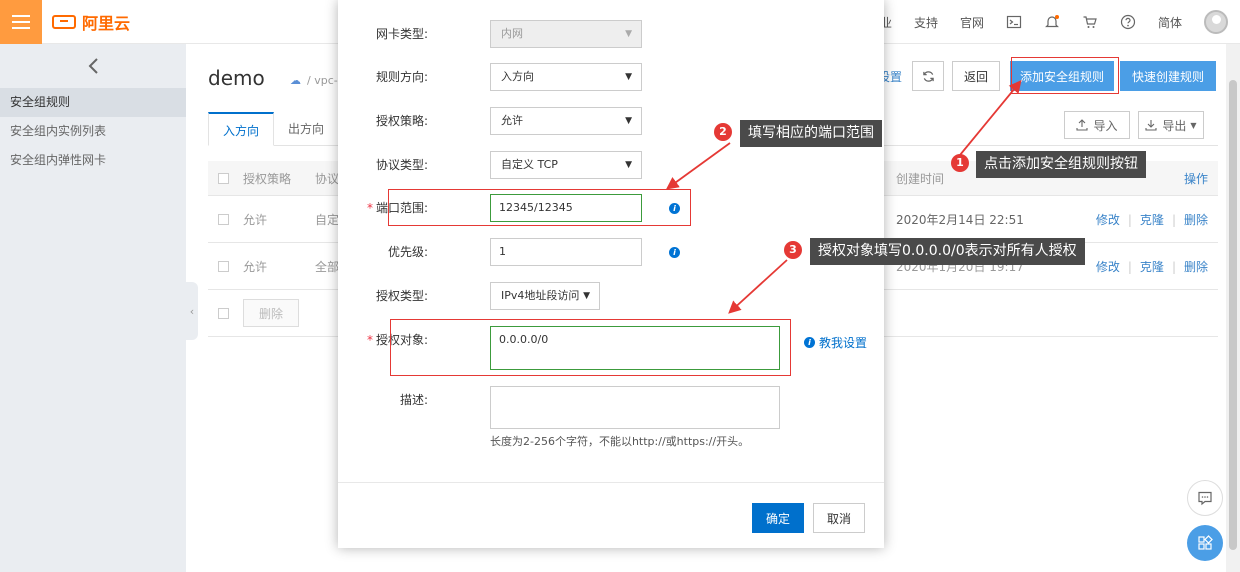  Describe the element at coordinates (401, 34) in the screenshot. I see `nic-type-label: 网卡类型:` at that location.